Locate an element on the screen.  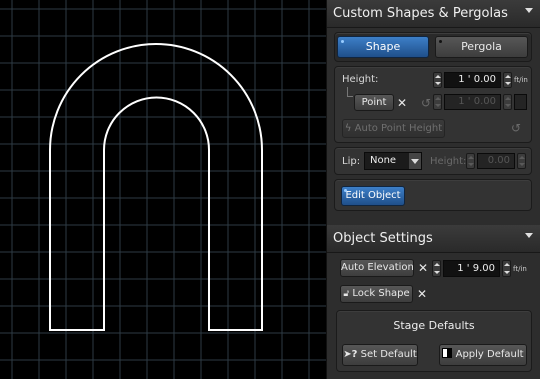
edit-object-label: Edit Object is located at coordinates (373, 195).